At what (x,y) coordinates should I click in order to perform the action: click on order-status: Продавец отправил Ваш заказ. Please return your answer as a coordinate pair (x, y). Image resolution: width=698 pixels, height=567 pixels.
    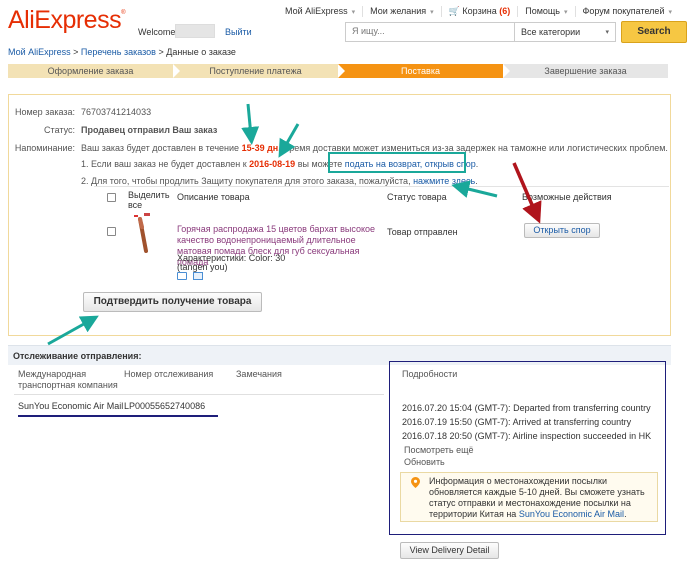
    Looking at the image, I should click on (149, 130).